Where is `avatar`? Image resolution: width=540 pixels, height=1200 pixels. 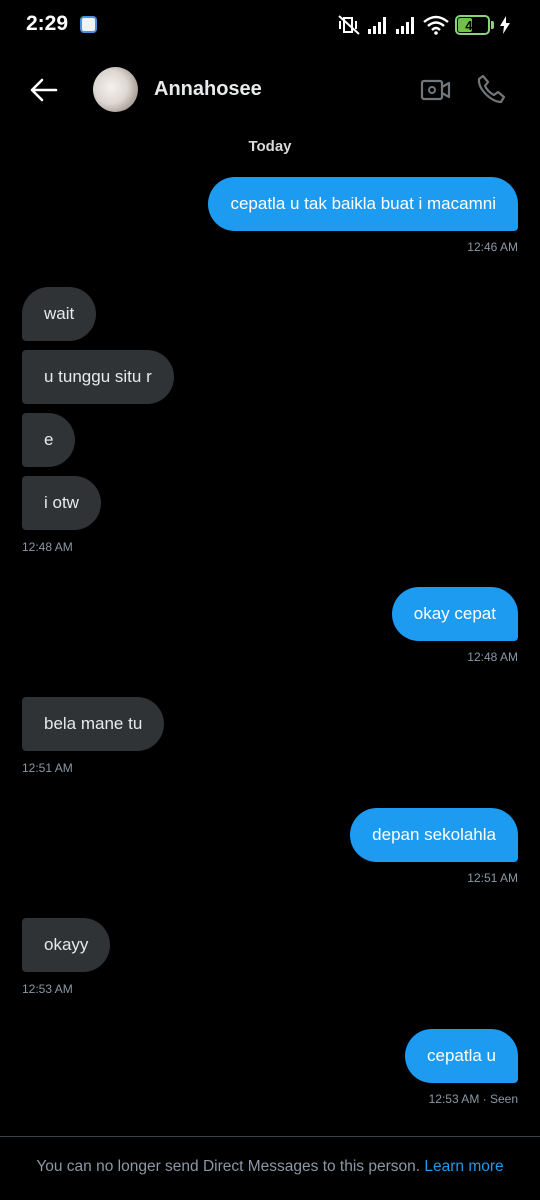 avatar is located at coordinates (115, 89).